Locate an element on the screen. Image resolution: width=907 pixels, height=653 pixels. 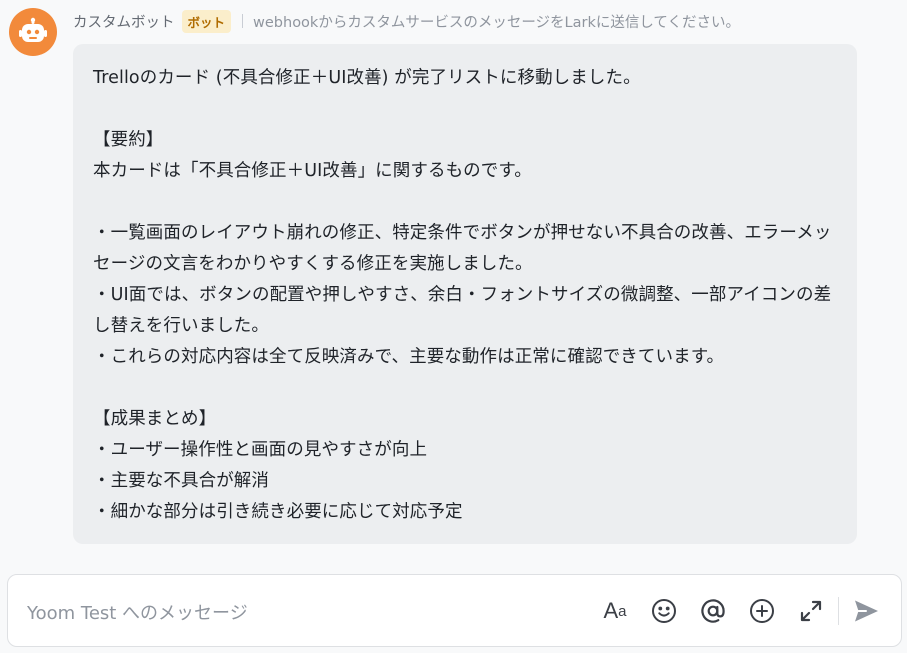
font-tool-big-letter: A is located at coordinates (611, 610).